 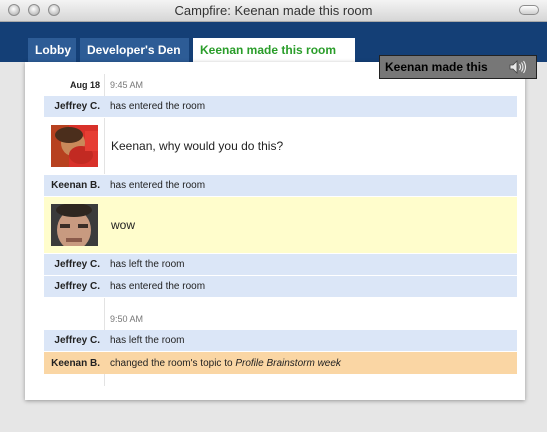 I want to click on message-row: Keenan, why would you do this?, so click(x=280, y=146).